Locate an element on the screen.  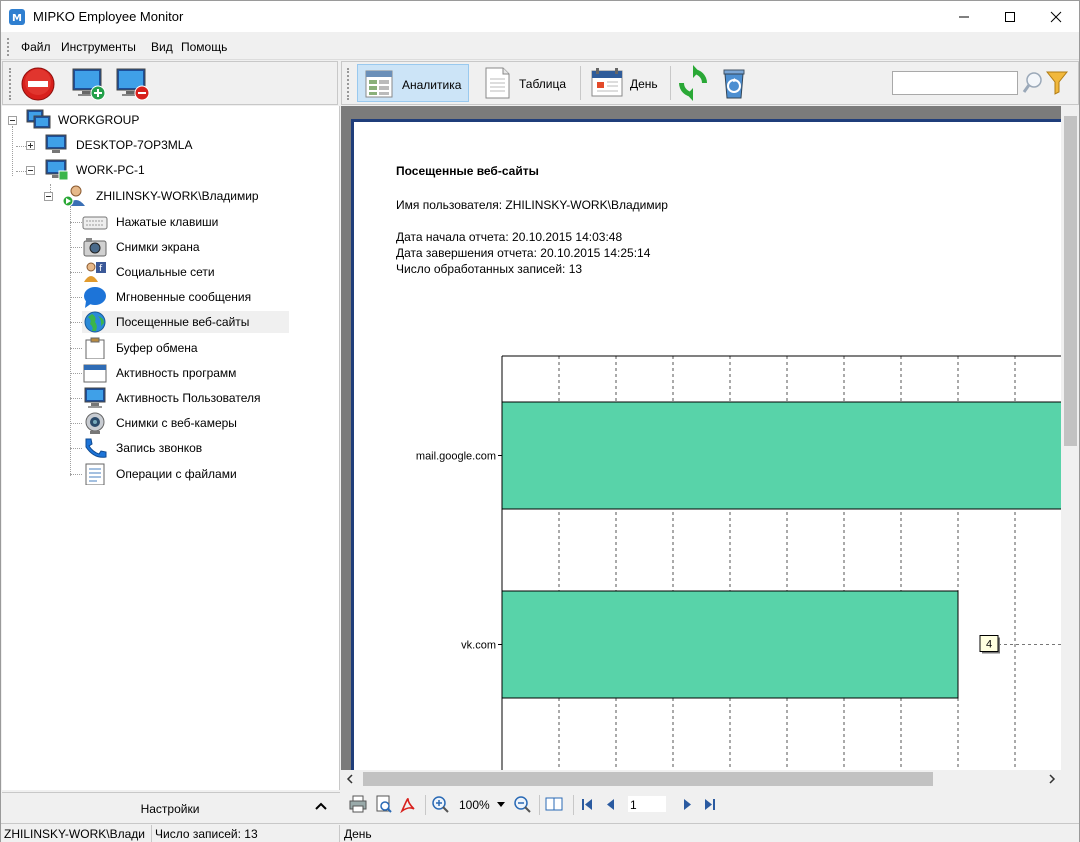
tree-item-webcam: Снимки с веб-камеры is located at coordinates (187, 423).